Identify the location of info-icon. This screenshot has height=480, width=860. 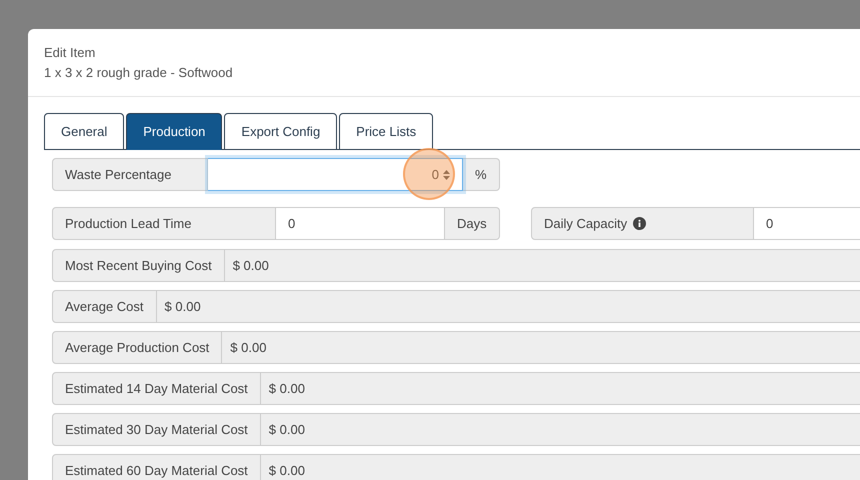
(639, 223).